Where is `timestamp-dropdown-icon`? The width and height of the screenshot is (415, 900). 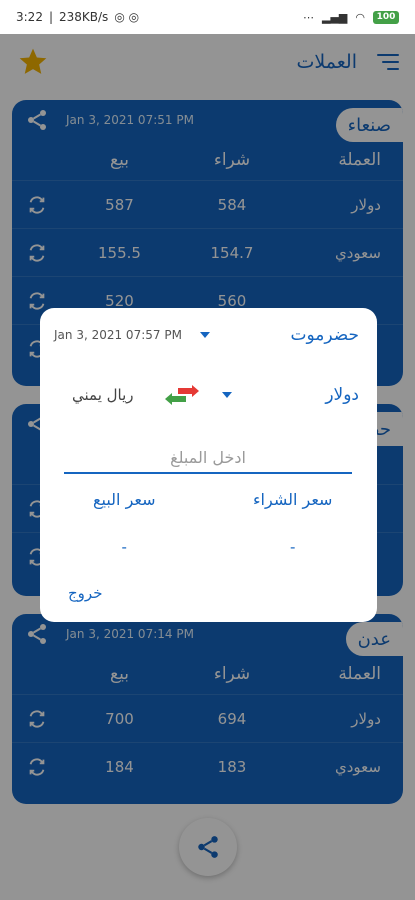
timestamp-dropdown-icon is located at coordinates (204, 335).